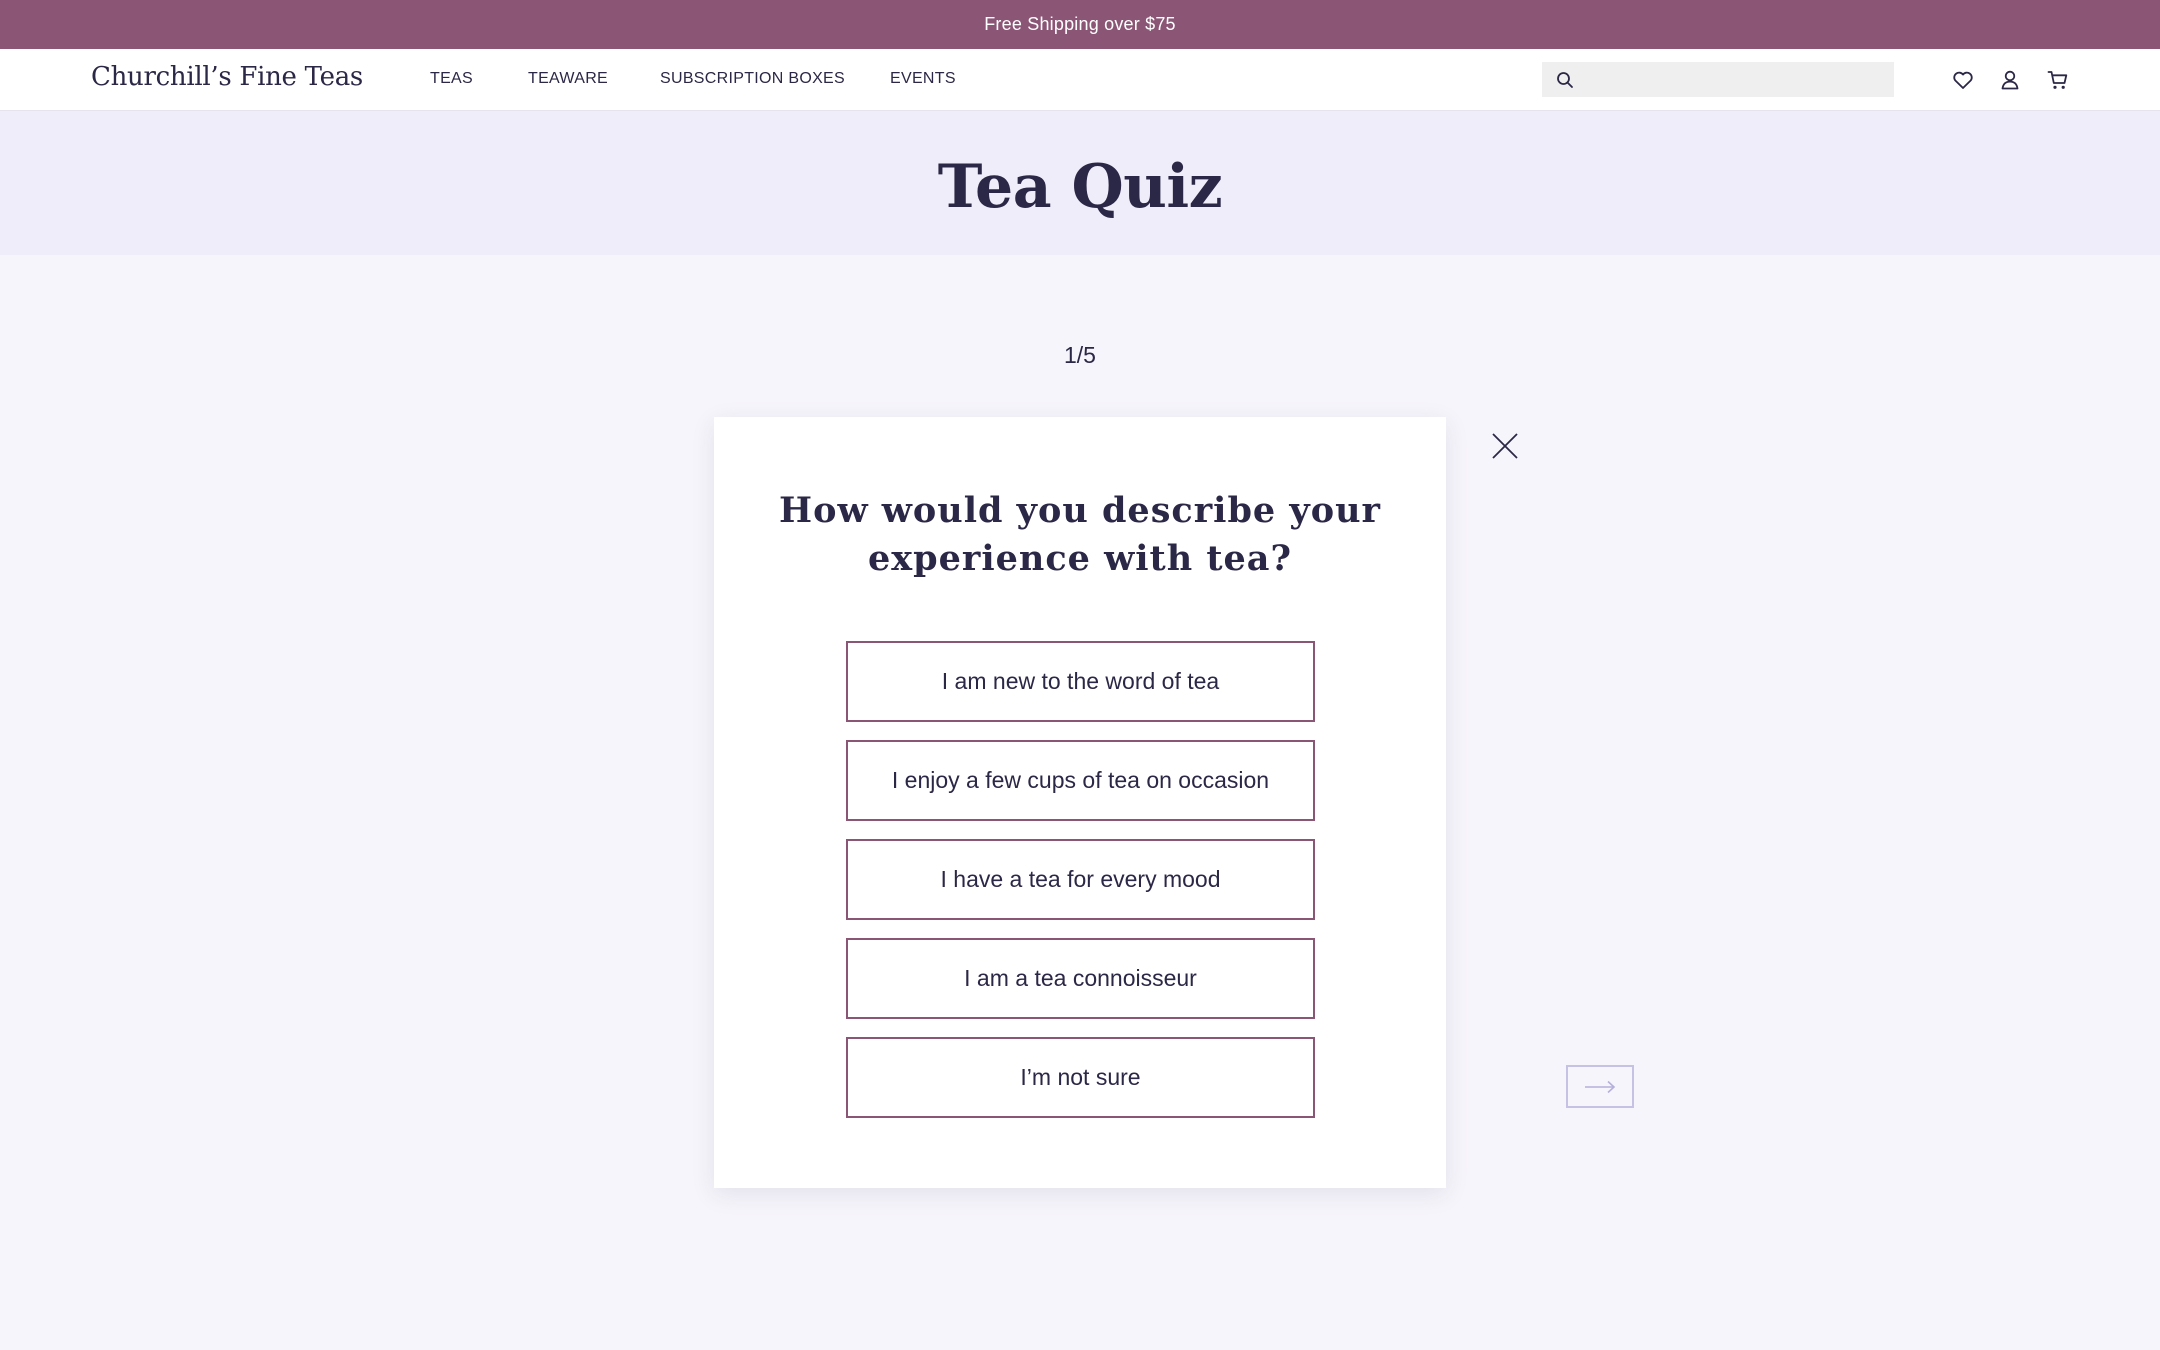  Describe the element at coordinates (2058, 80) in the screenshot. I see `cart-icon` at that location.